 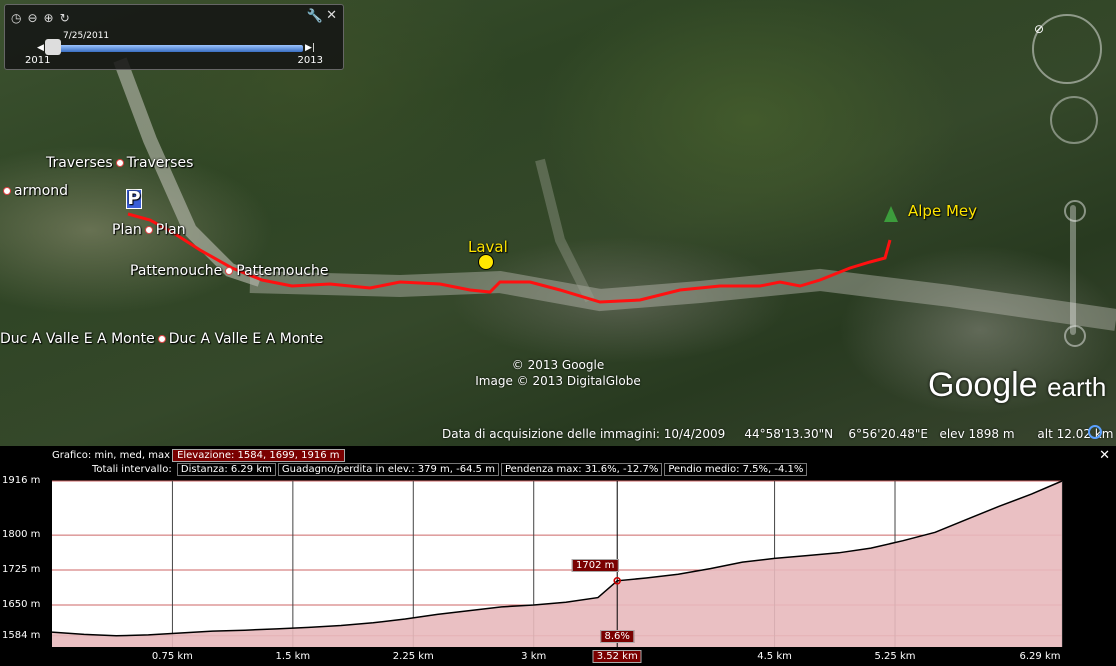 I want to click on time-slider-thumb, so click(x=53, y=47).